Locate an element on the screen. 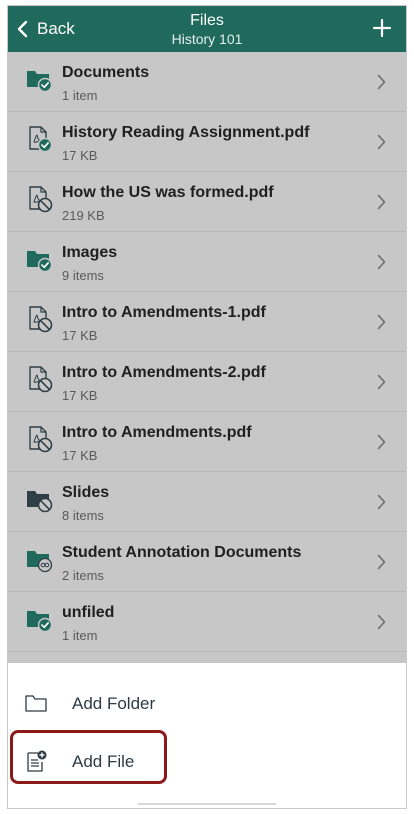 This screenshot has height=814, width=414. file-row: Slides 8 items is located at coordinates (207, 502).